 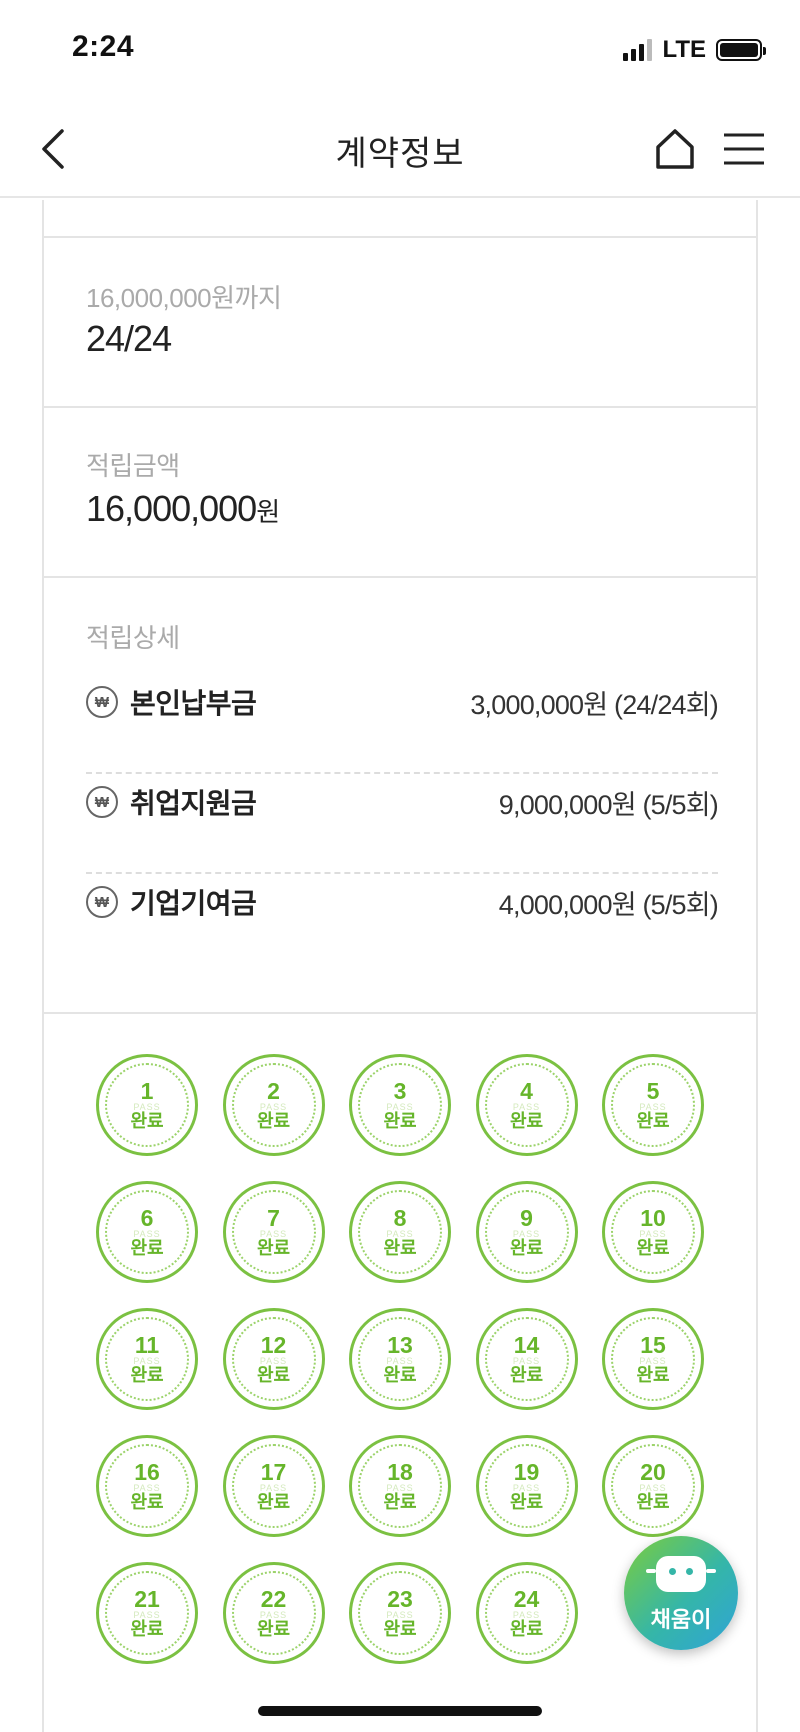 What do you see at coordinates (133, 638) in the screenshot?
I see `saving-detail-label: 적립상세` at bounding box center [133, 638].